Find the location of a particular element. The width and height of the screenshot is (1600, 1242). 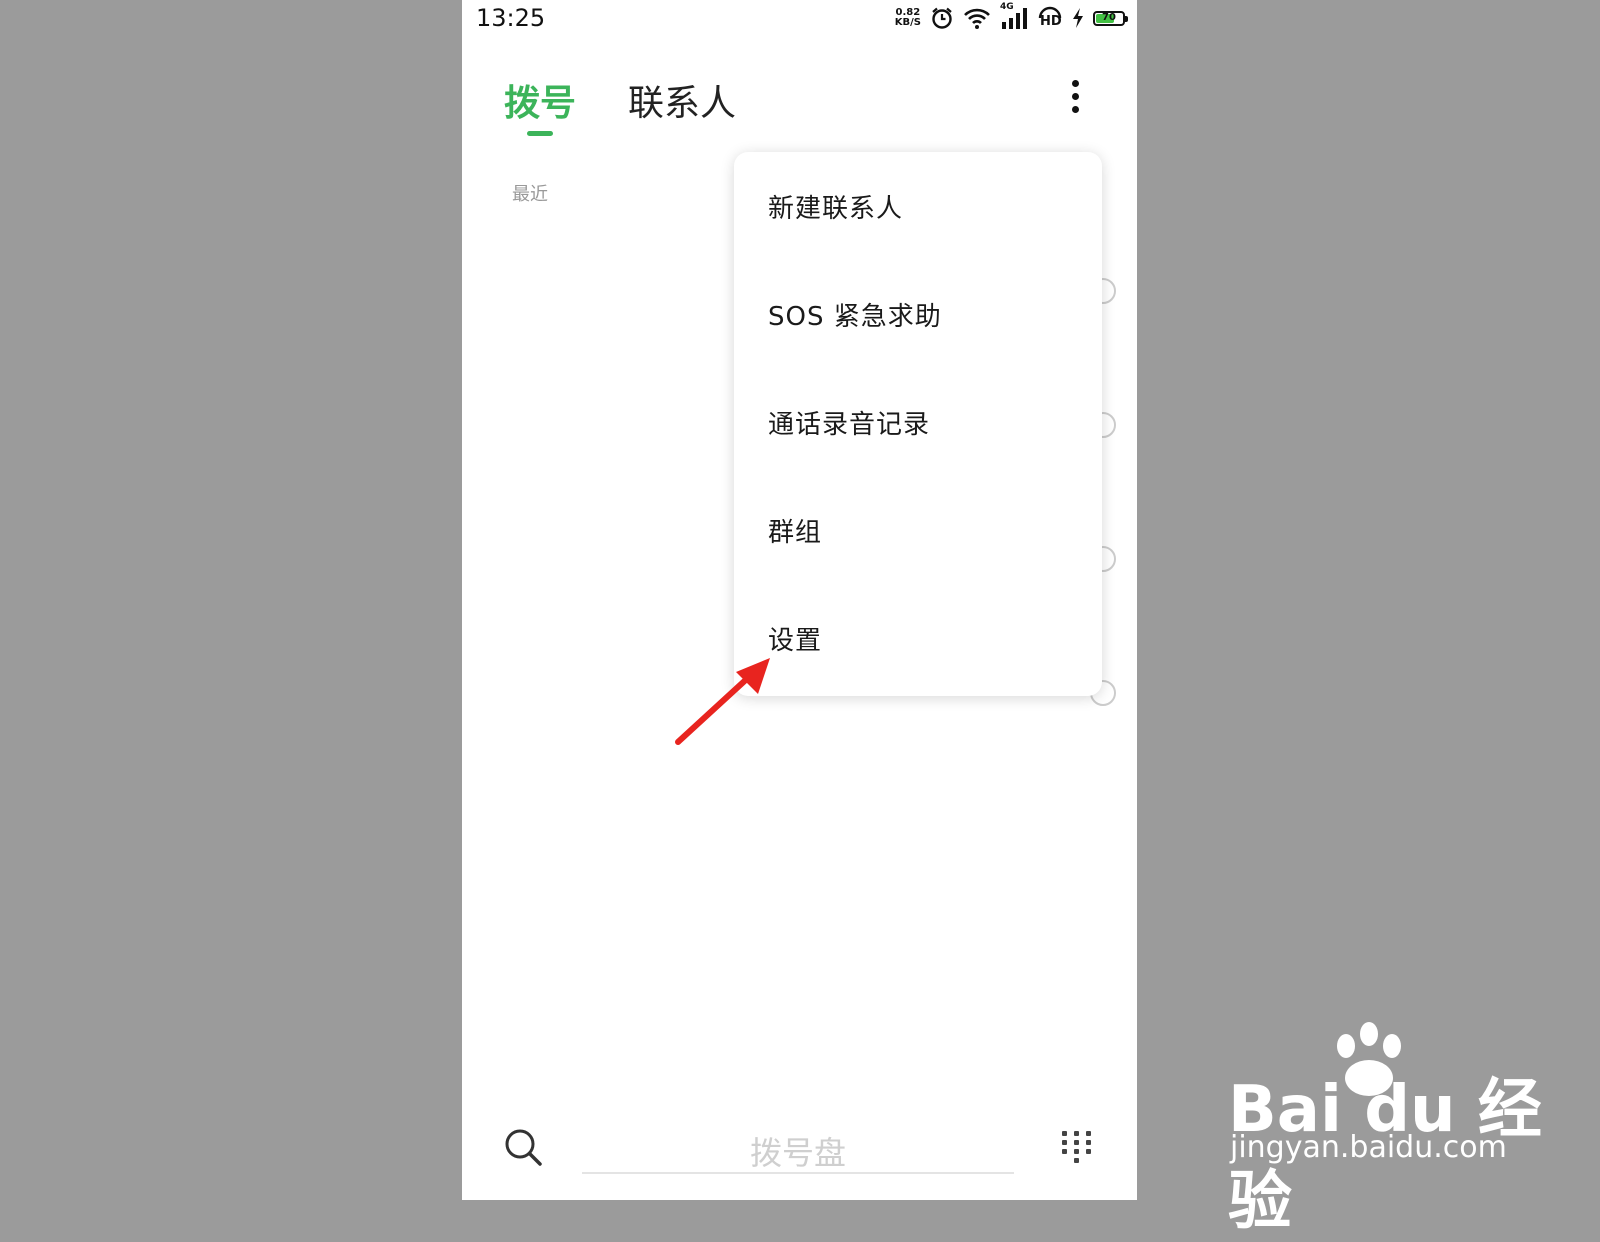

more-options-icon is located at coordinates (1075, 98).